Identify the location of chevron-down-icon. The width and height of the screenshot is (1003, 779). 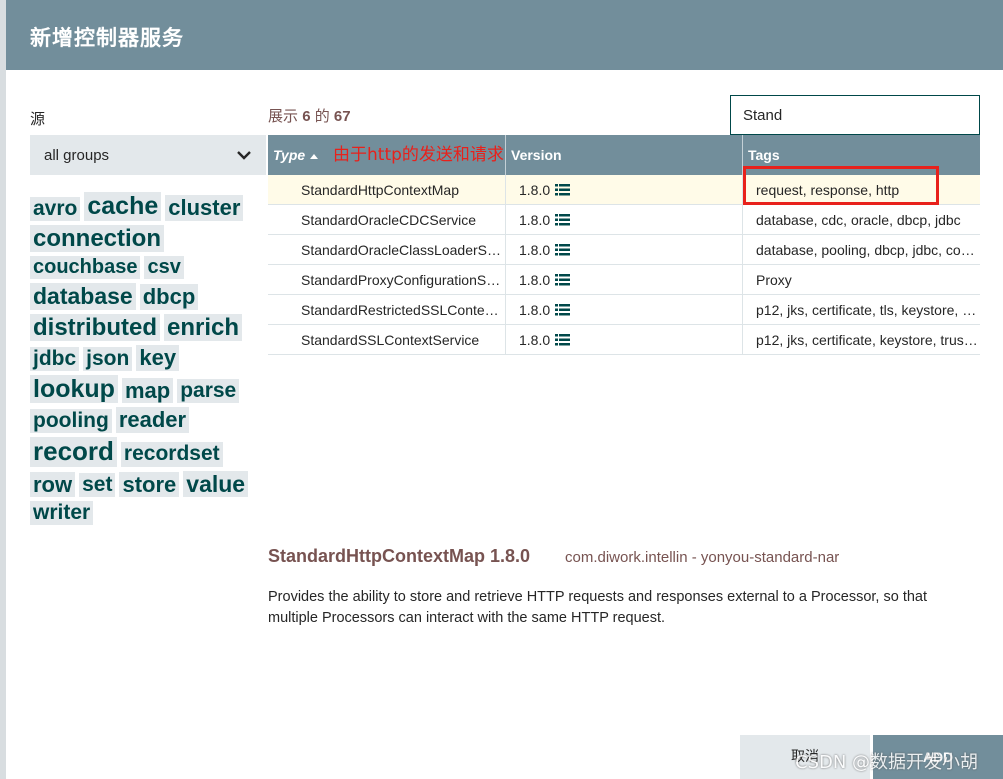
(244, 155).